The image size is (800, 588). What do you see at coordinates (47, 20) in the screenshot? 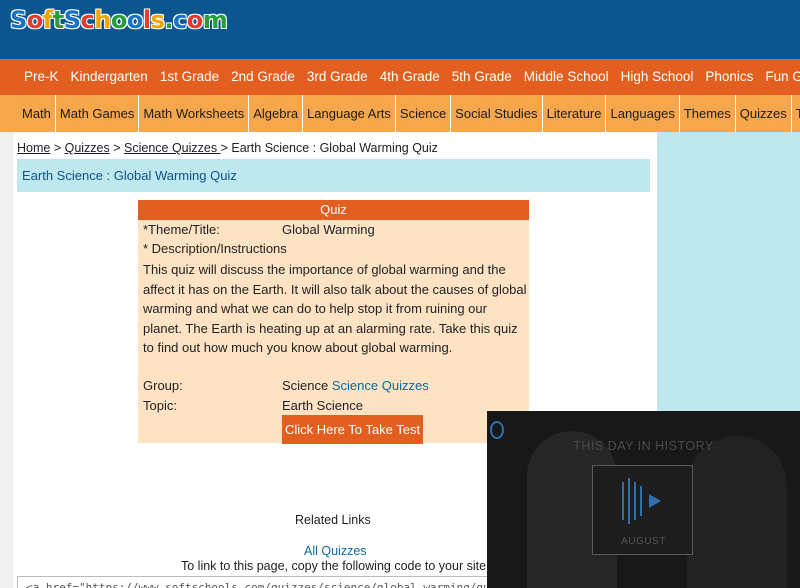
I see `logo-letter: f` at bounding box center [47, 20].